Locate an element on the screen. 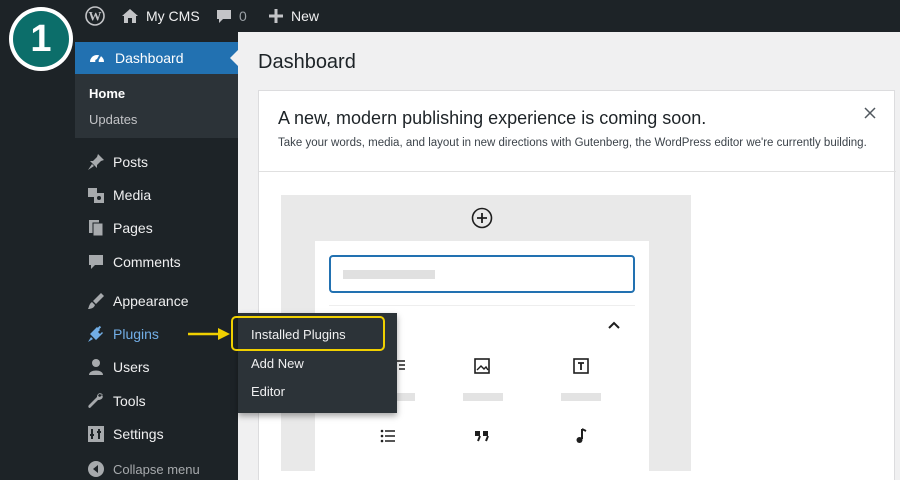  pushpin-icon is located at coordinates (96, 162).